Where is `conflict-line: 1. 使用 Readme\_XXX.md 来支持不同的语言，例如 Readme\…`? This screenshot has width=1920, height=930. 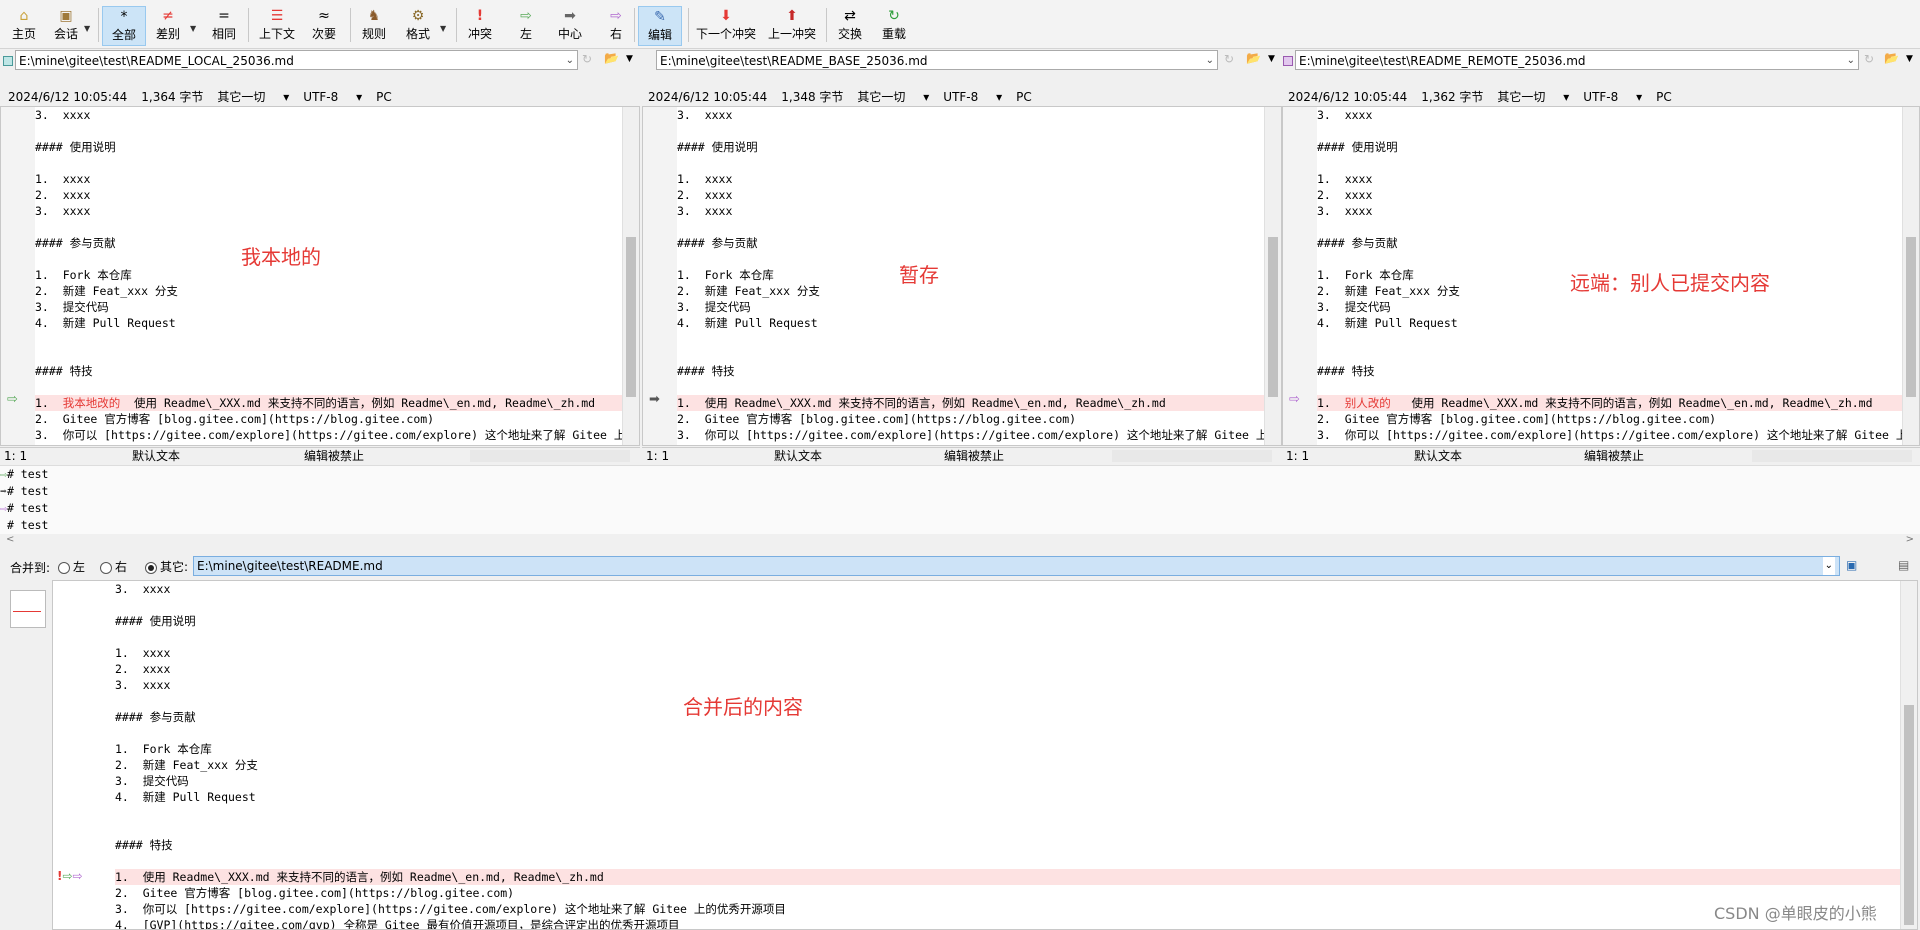 conflict-line: 1. 使用 Readme\_XXX.md 来支持不同的语言，例如 Readme\… is located at coordinates (971, 403).